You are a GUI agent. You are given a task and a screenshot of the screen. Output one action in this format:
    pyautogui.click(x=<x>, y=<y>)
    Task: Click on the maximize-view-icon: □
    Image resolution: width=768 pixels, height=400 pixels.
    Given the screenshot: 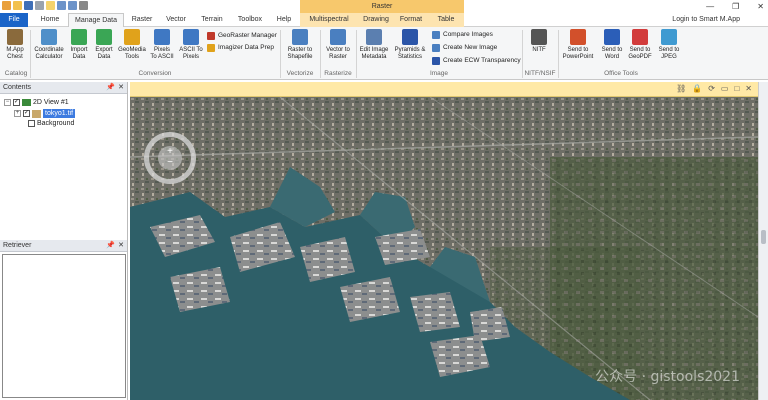 What is the action you would take?
    pyautogui.click(x=736, y=88)
    